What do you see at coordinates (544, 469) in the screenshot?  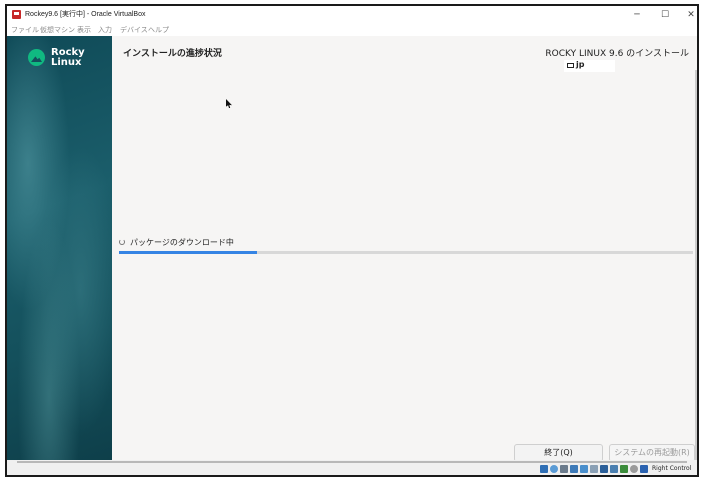 I see `hard-disk-icon` at bounding box center [544, 469].